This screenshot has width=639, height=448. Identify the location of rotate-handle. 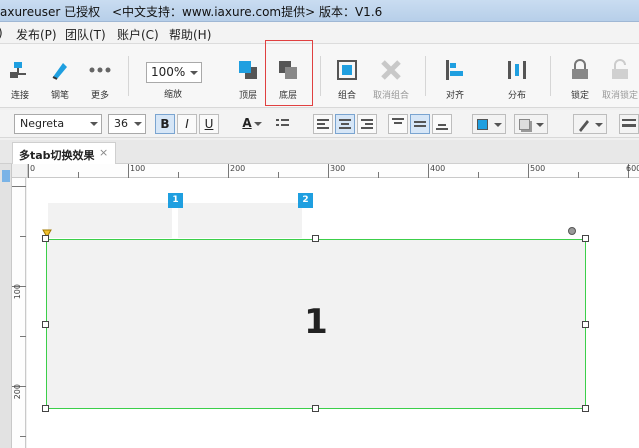
(572, 231).